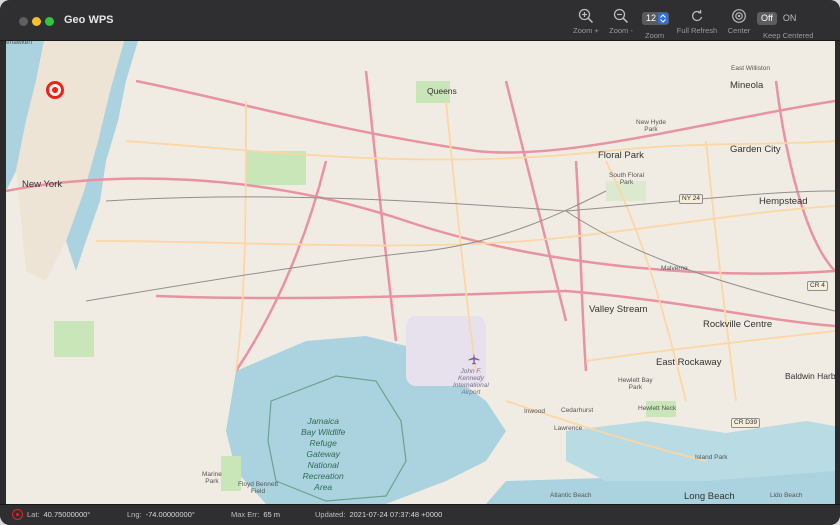 The width and height of the screenshot is (840, 525). Describe the element at coordinates (442, 91) in the screenshot. I see `place-label-queens: Queens` at that location.